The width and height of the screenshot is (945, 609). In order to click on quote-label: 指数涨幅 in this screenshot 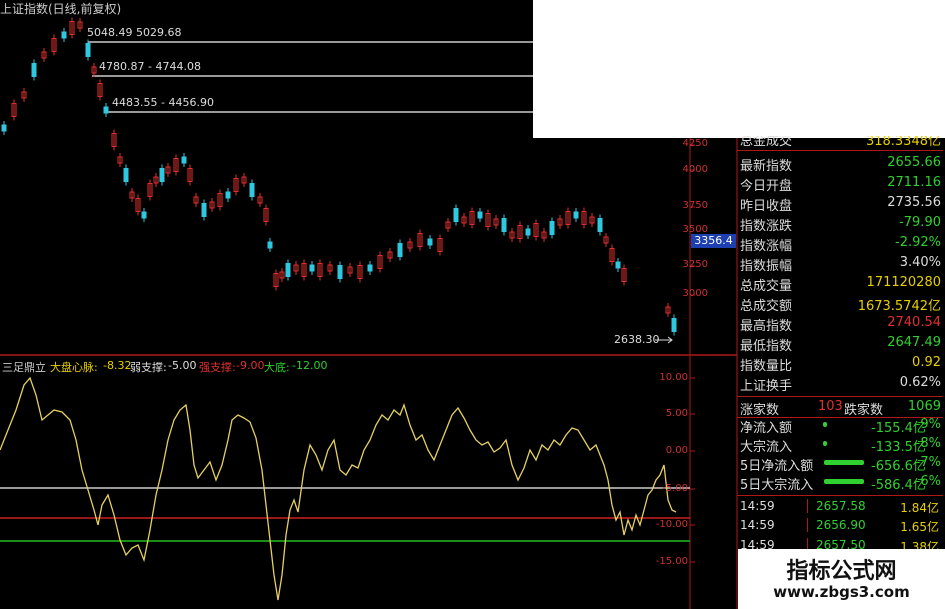, I will do `click(766, 246)`.